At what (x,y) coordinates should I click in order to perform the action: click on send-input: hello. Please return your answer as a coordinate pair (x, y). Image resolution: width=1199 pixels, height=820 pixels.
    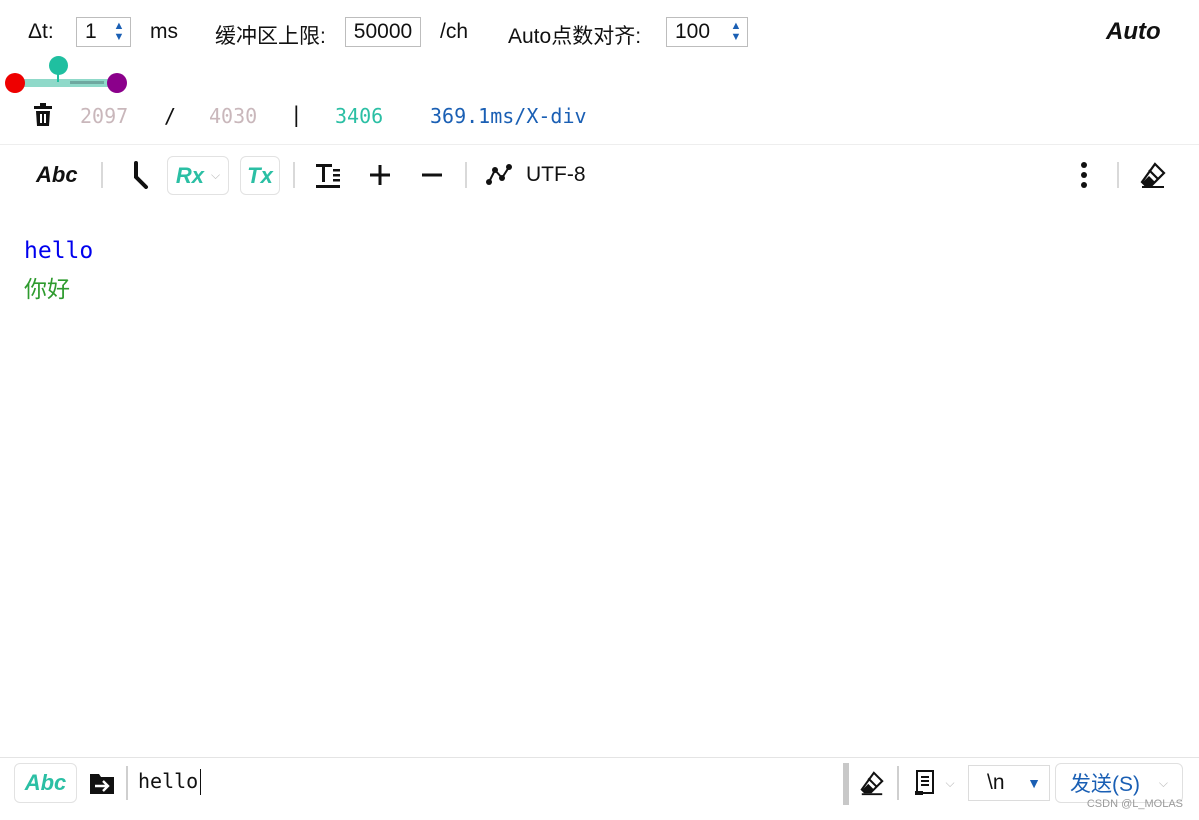
    Looking at the image, I should click on (170, 782).